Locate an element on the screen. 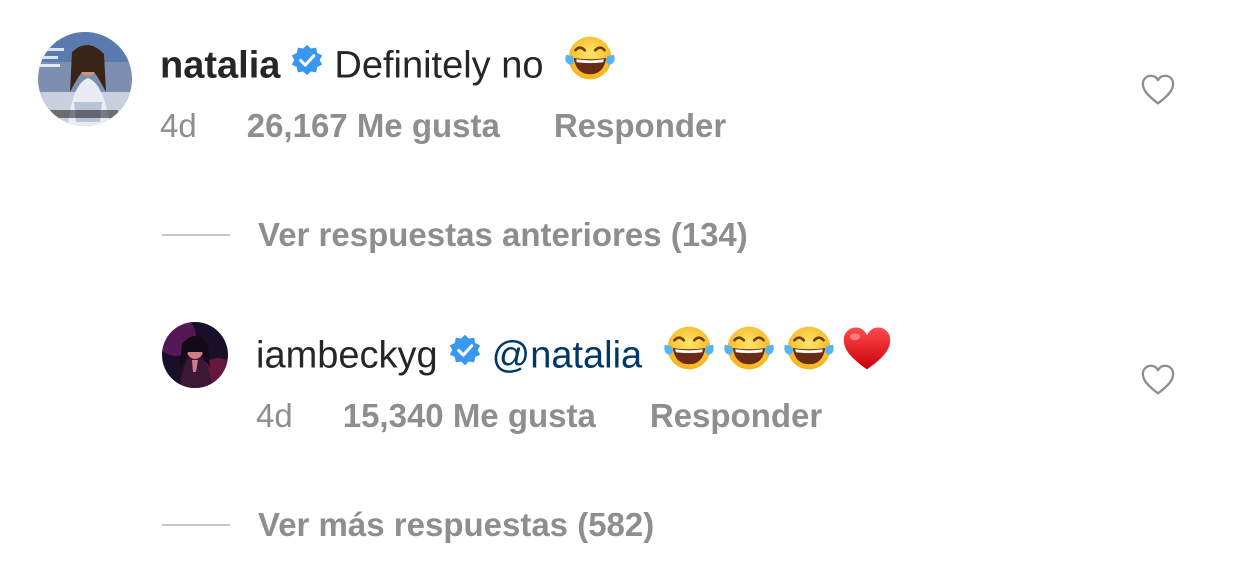  comment-2-mention: @natalia is located at coordinates (567, 356).